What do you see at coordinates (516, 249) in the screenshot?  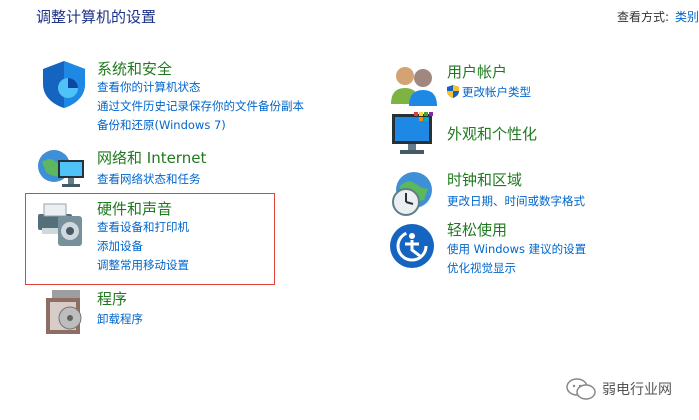 I see `link-windows-recommended: 使用 Windows 建议的设置` at bounding box center [516, 249].